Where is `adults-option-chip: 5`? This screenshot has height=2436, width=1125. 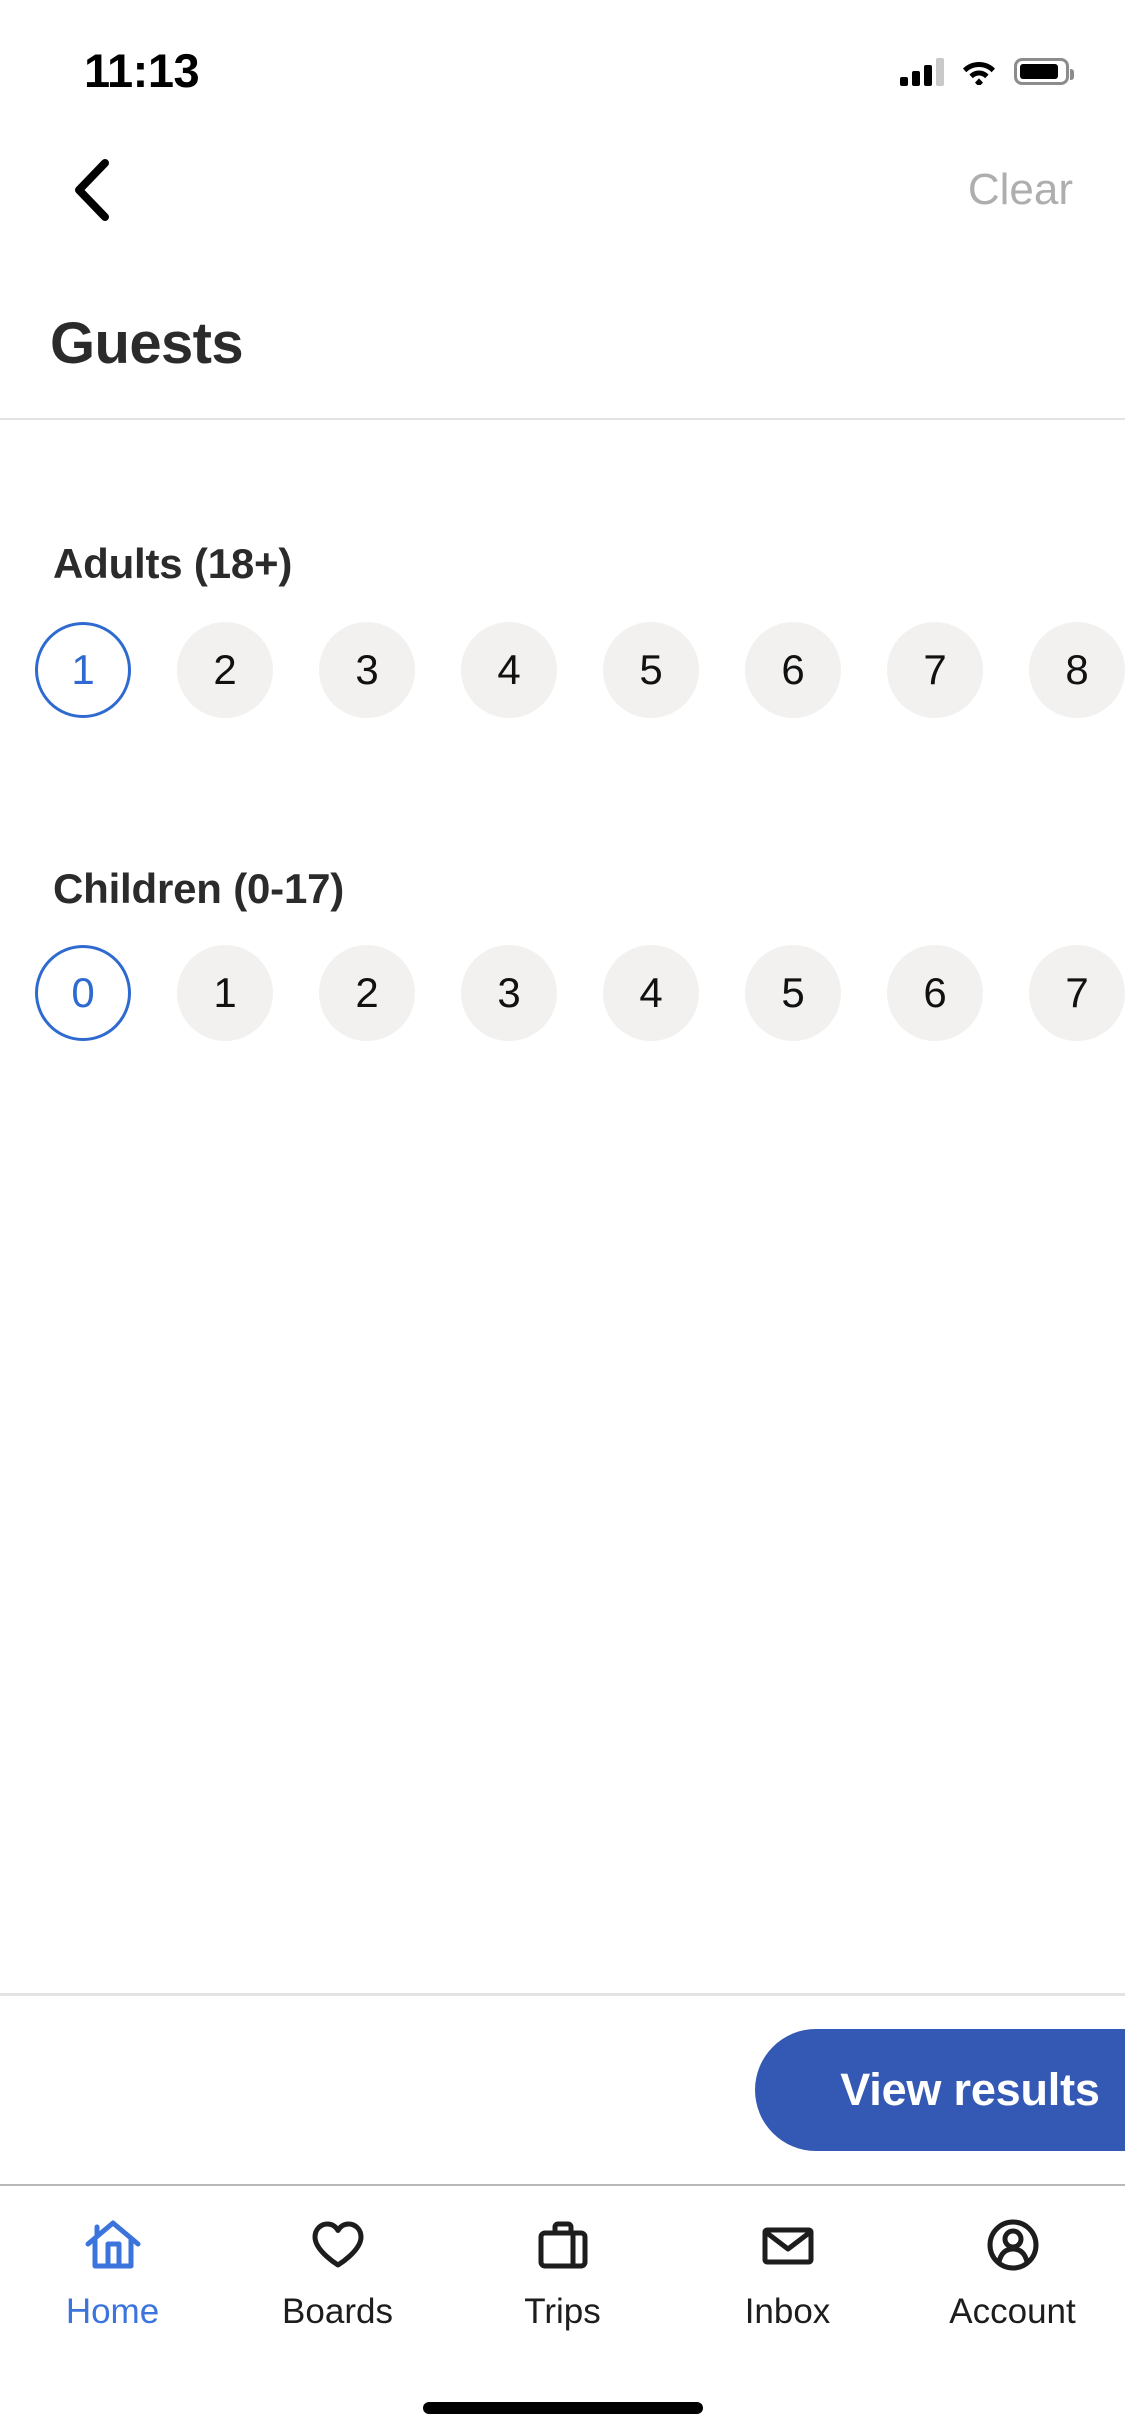
adults-option-chip: 5 is located at coordinates (651, 670).